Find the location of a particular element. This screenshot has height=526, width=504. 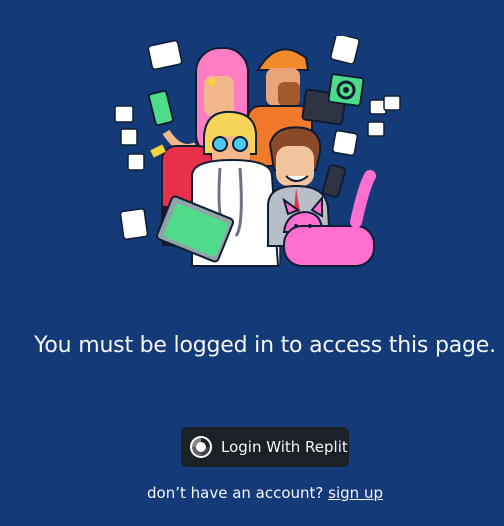

signup-prompt-line: don’t have an account? sign up is located at coordinates (252, 493).